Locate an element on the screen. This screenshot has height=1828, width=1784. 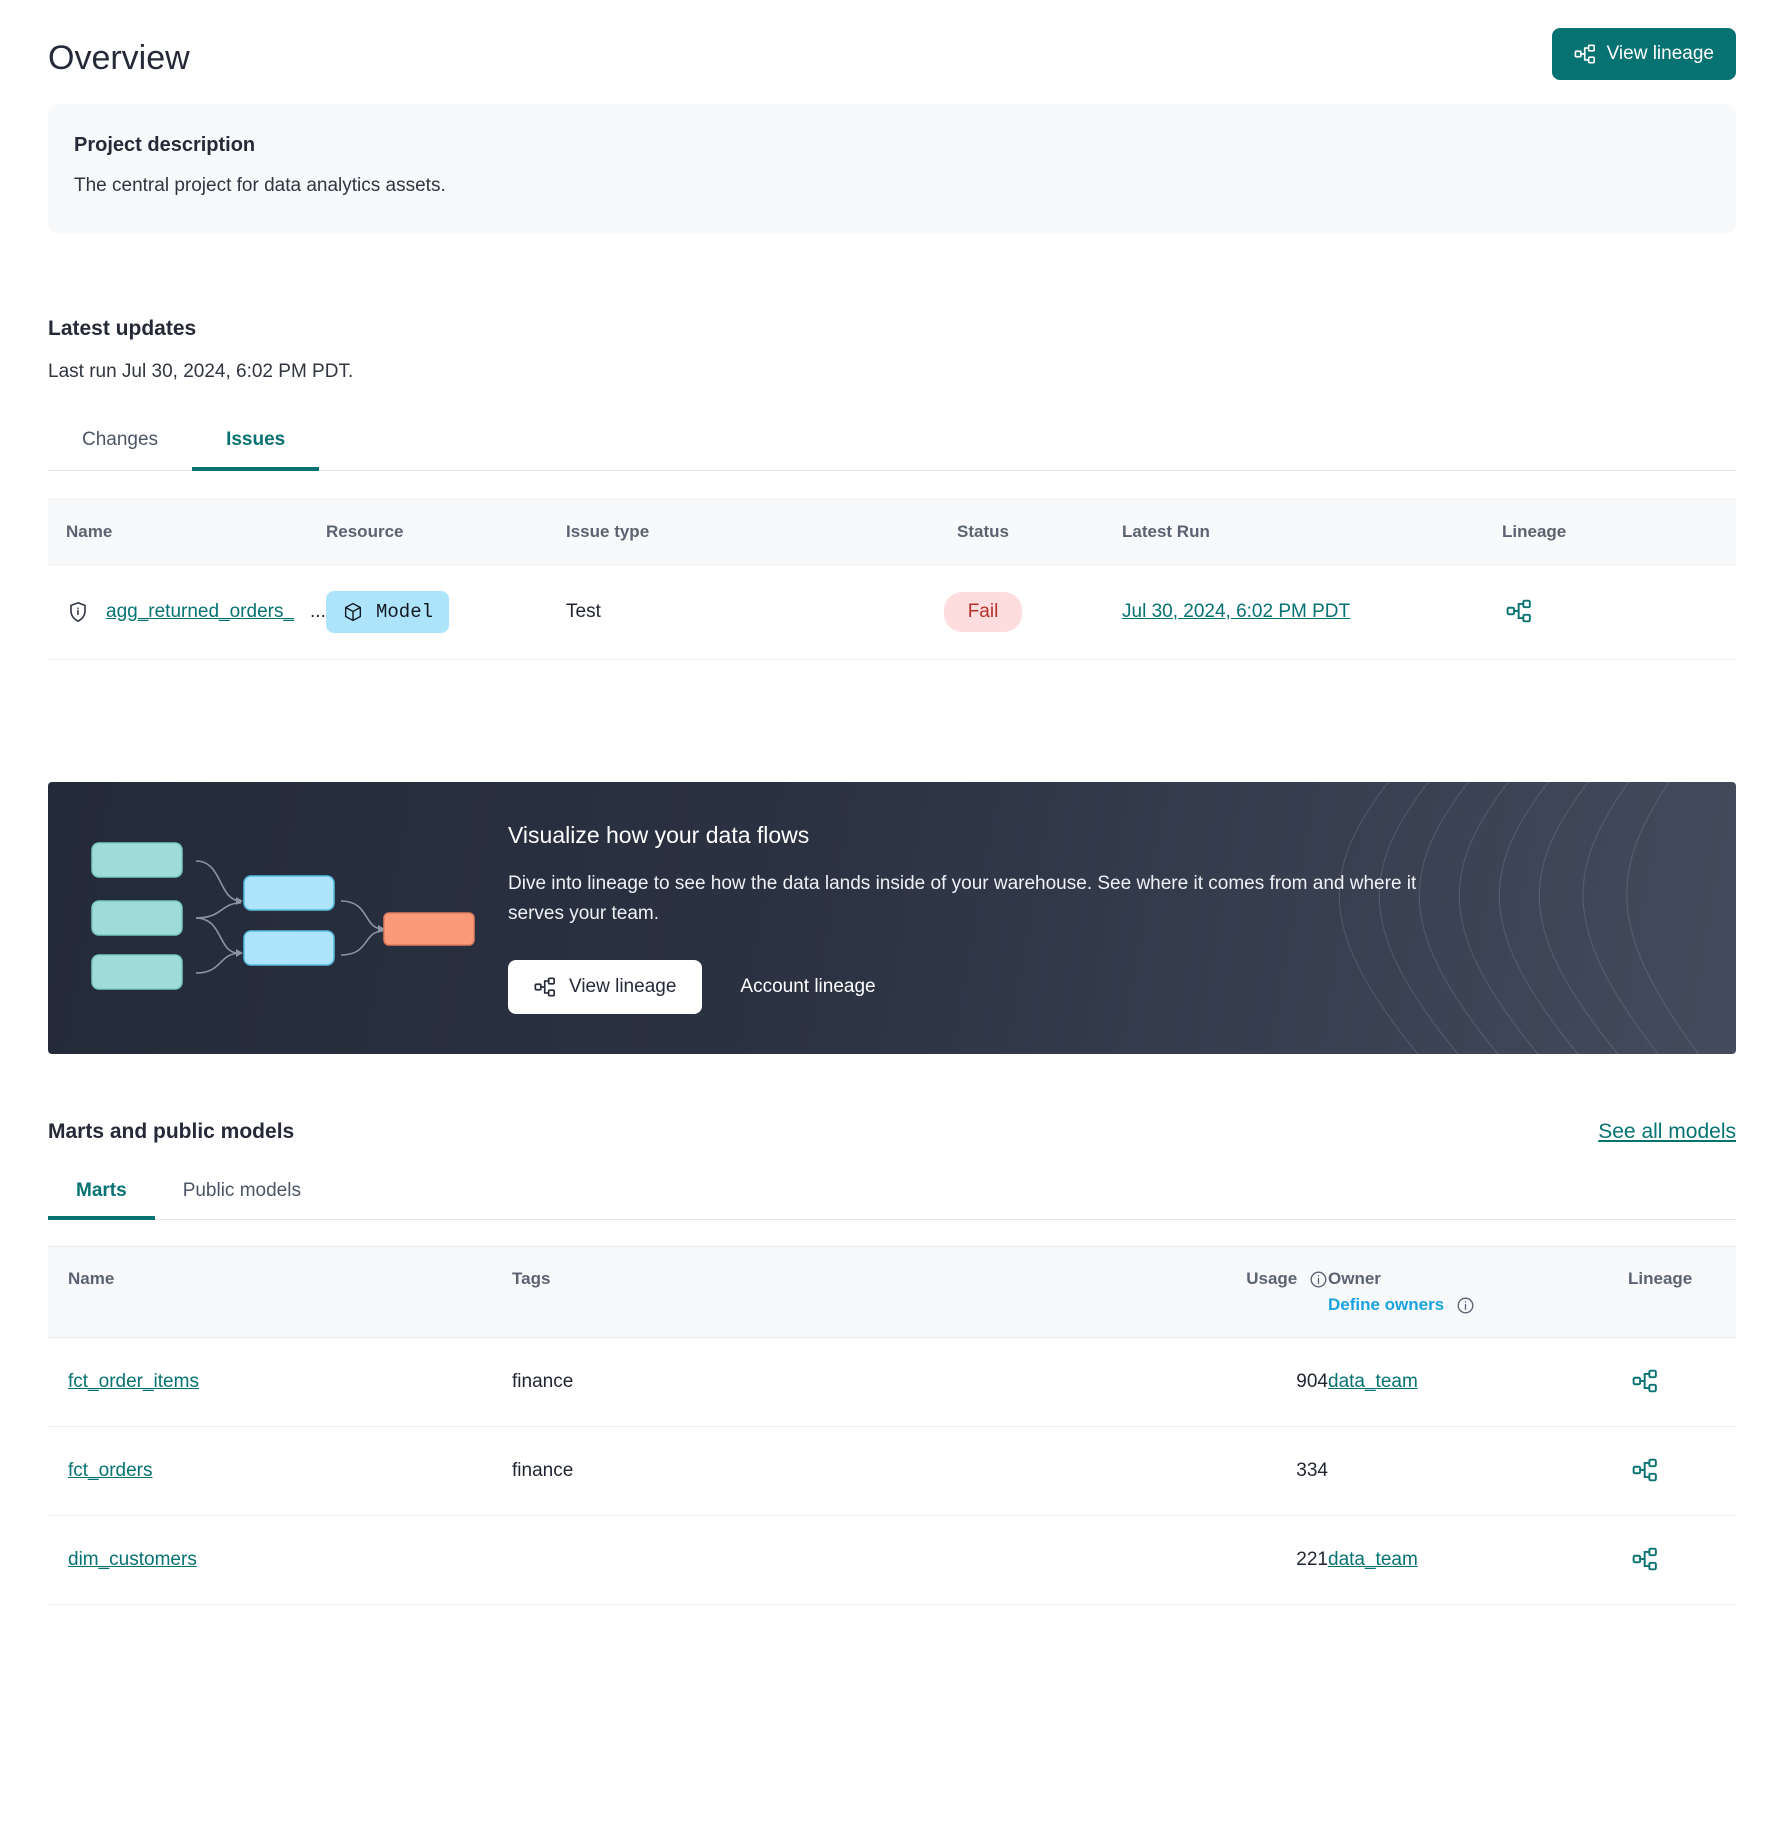
last-run-text: Last run Jul 30, 2024, 6:02 PM PDT. is located at coordinates (201, 371).